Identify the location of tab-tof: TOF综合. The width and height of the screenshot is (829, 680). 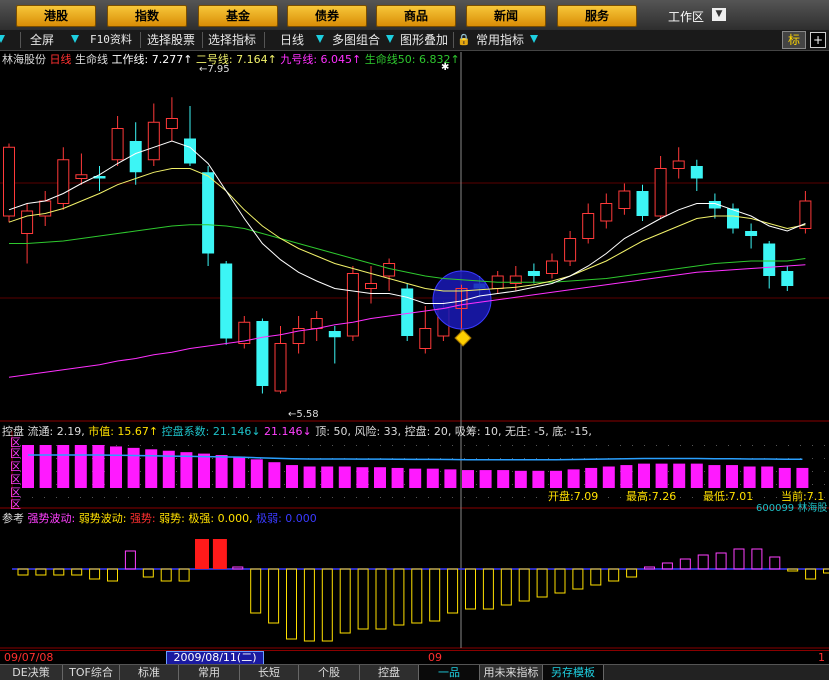
(91, 672).